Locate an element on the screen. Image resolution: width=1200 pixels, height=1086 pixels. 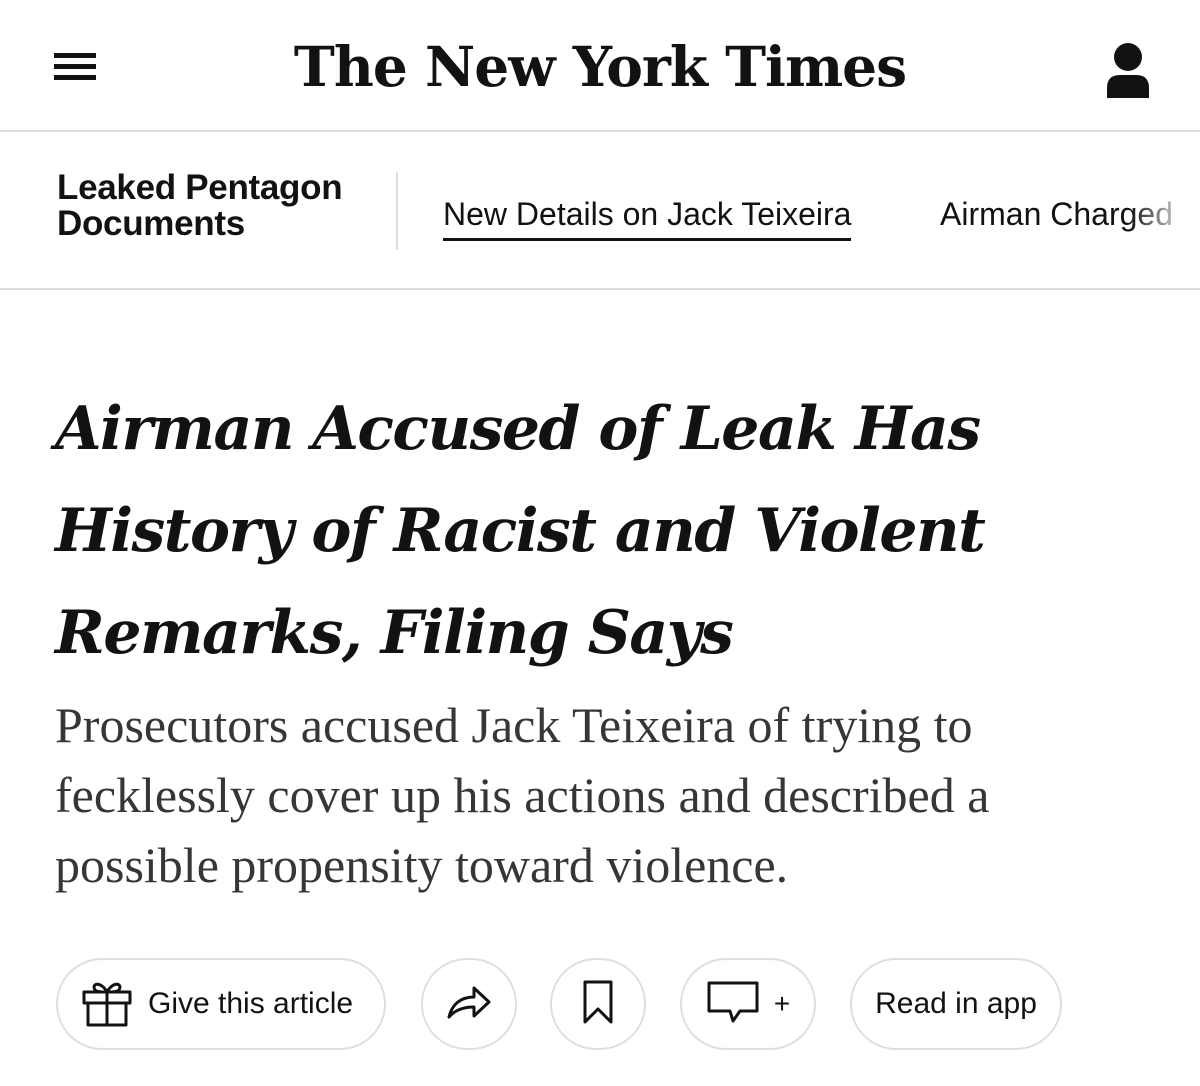
save-button is located at coordinates (598, 1004).